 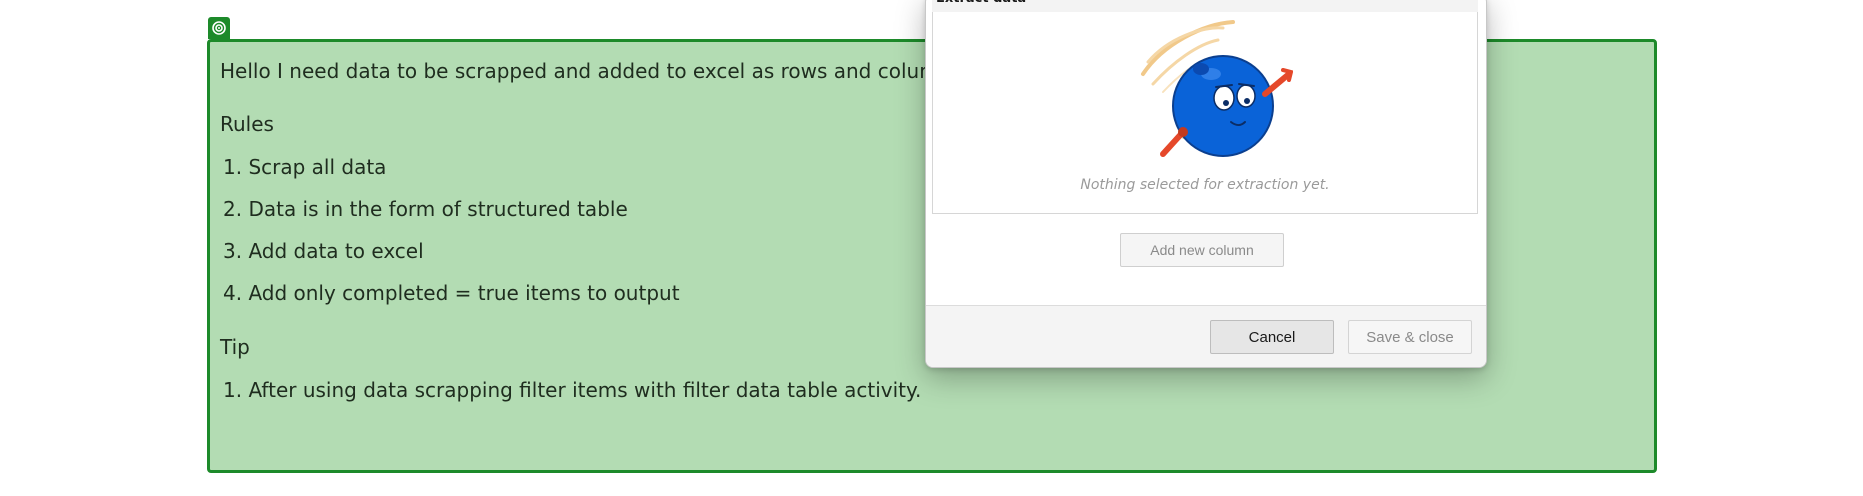 What do you see at coordinates (235, 347) in the screenshot?
I see `tip-heading: Tip` at bounding box center [235, 347].